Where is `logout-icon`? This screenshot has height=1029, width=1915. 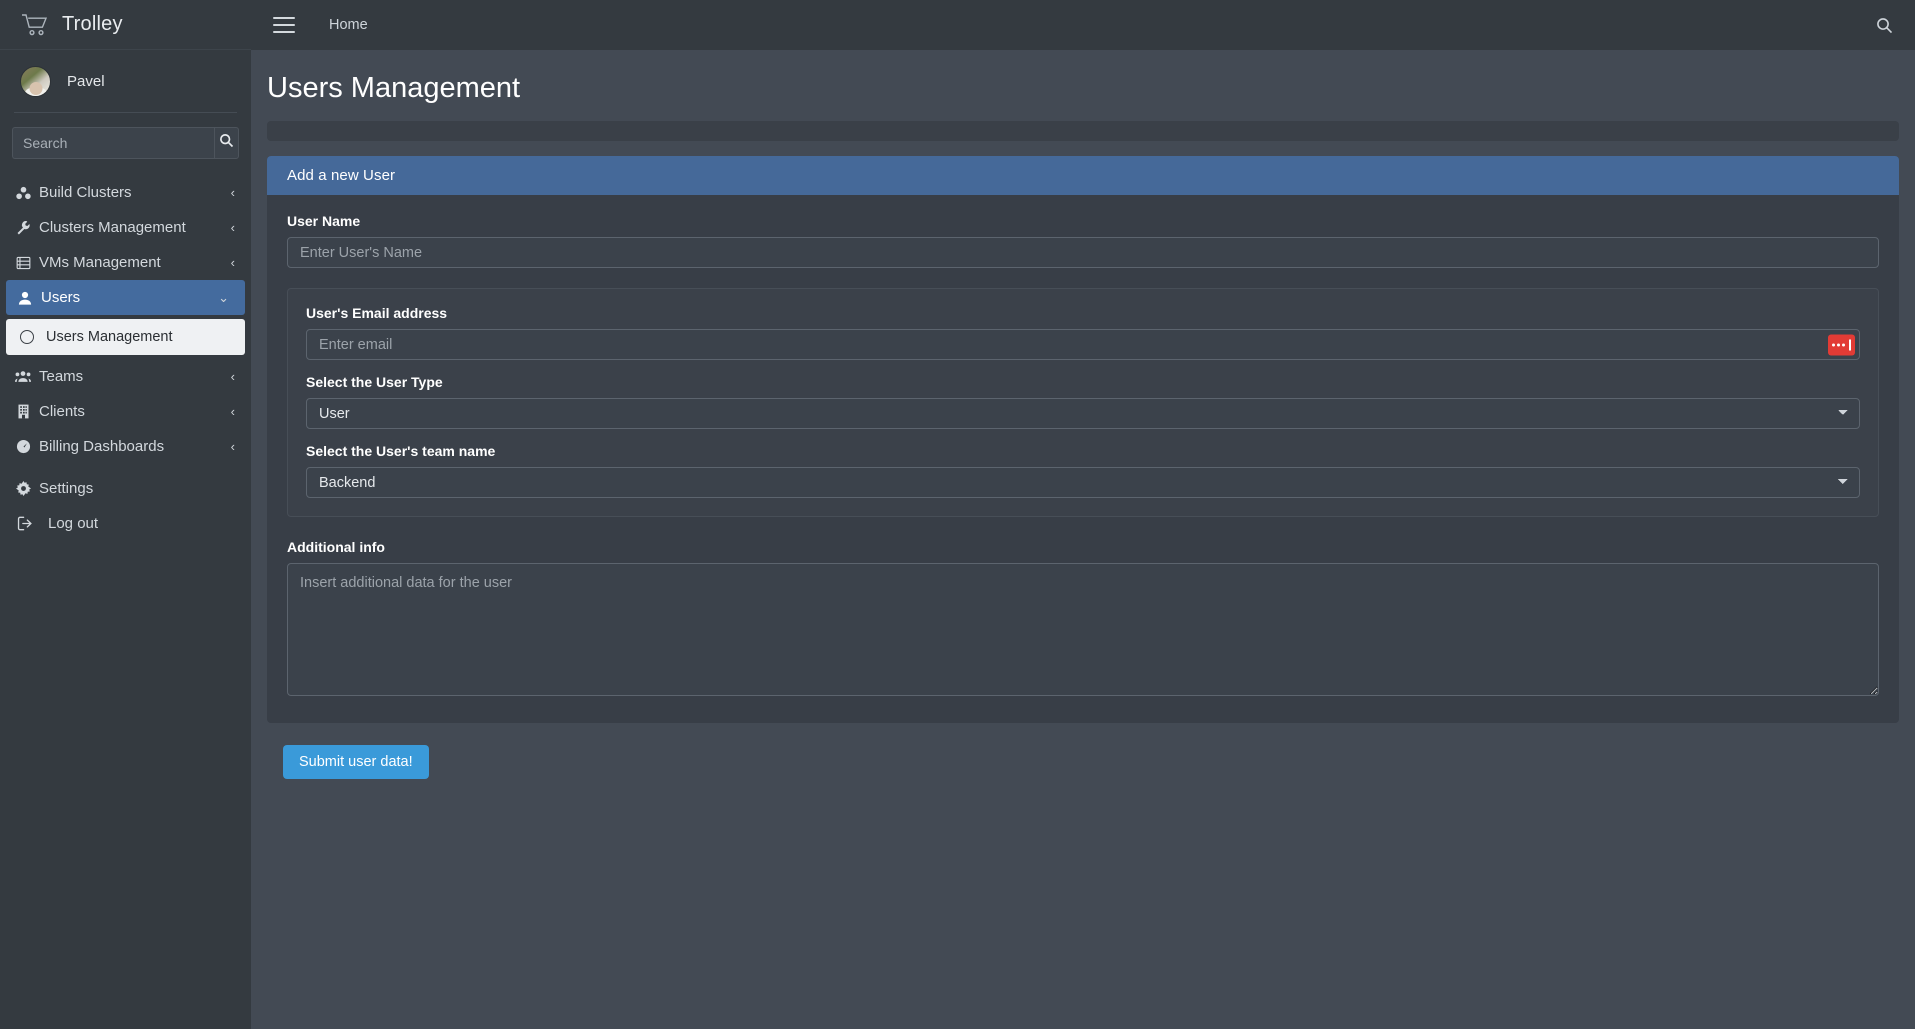 logout-icon is located at coordinates (25, 523).